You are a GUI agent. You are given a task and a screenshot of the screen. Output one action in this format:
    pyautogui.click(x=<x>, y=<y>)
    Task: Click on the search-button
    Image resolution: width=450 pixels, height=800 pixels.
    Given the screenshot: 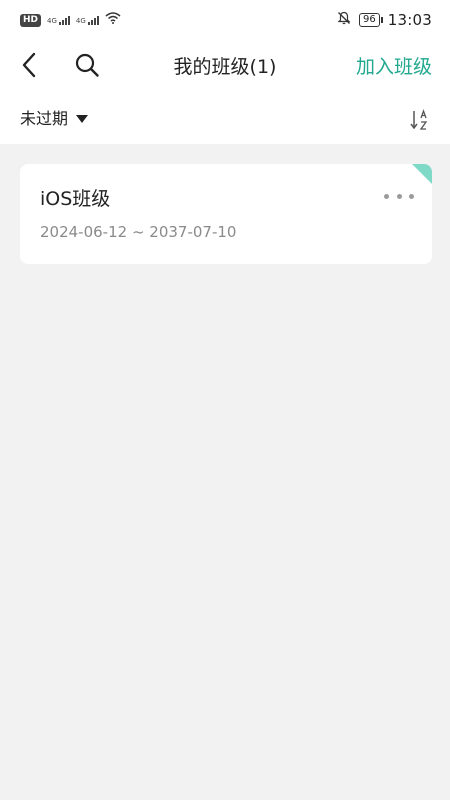 What is the action you would take?
    pyautogui.click(x=87, y=67)
    